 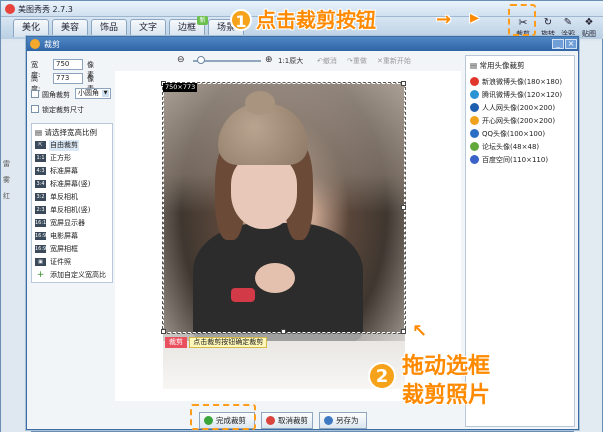 What do you see at coordinates (180, 87) in the screenshot?
I see `crop-size-tag: 750×773` at bounding box center [180, 87].